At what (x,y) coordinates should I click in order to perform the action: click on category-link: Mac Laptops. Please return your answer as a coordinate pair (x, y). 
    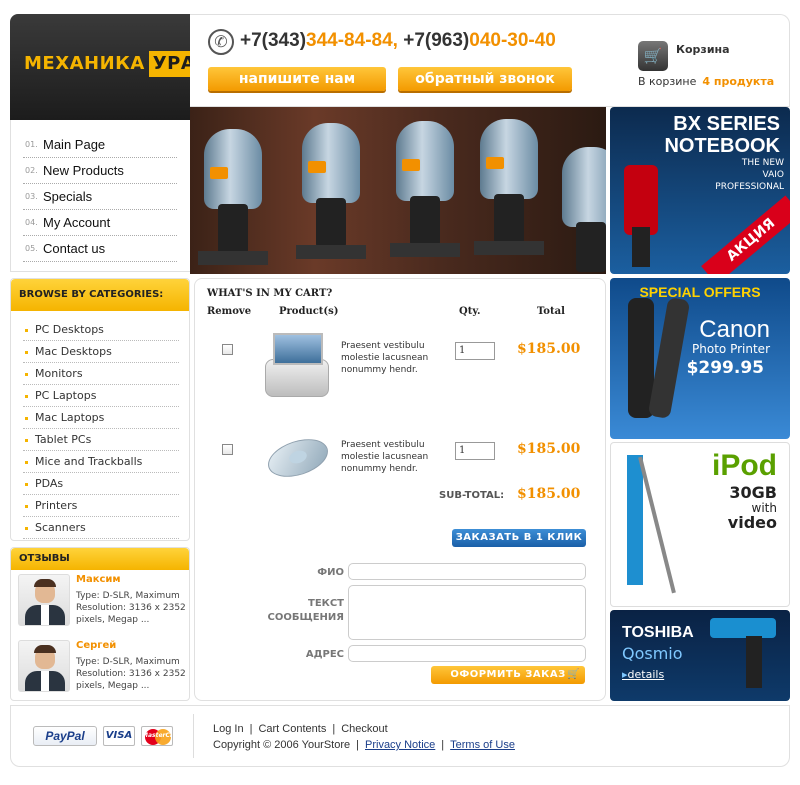
    Looking at the image, I should click on (101, 418).